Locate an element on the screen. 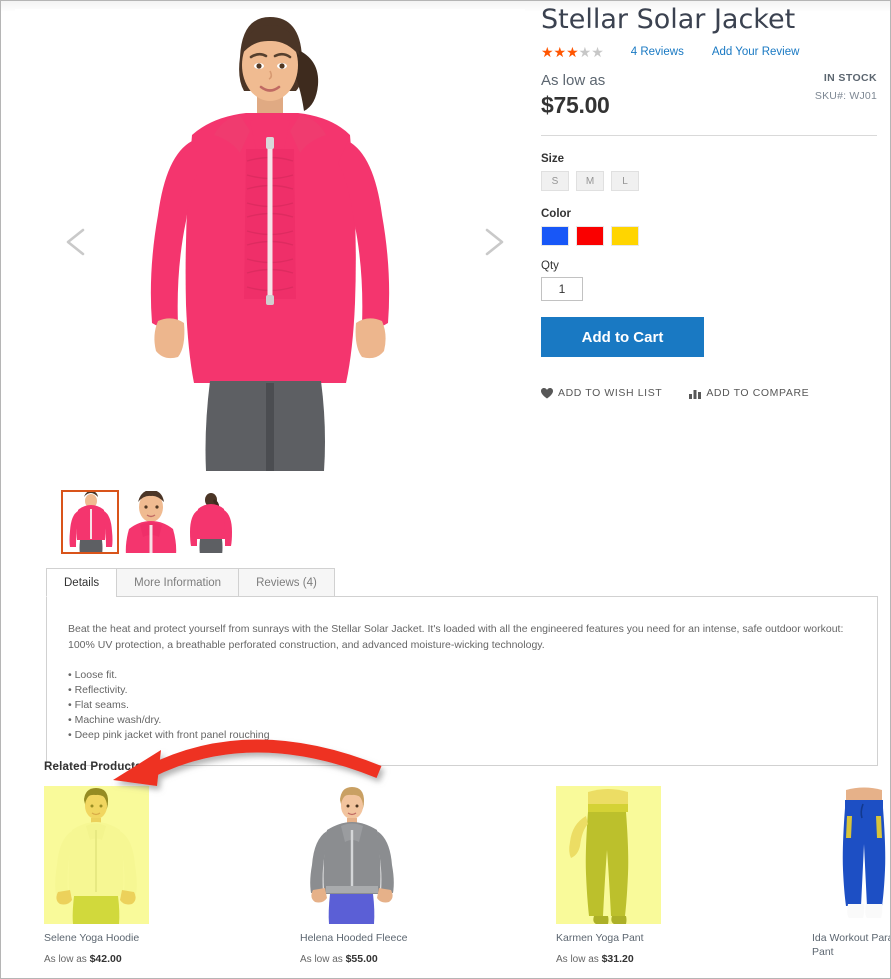  stock-info: IN STOCK SKU#: WJ01 is located at coordinates (846, 87).